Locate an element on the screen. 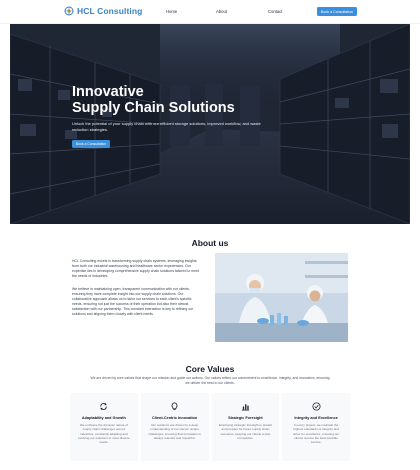  nav-contact: Contact is located at coordinates (275, 11).